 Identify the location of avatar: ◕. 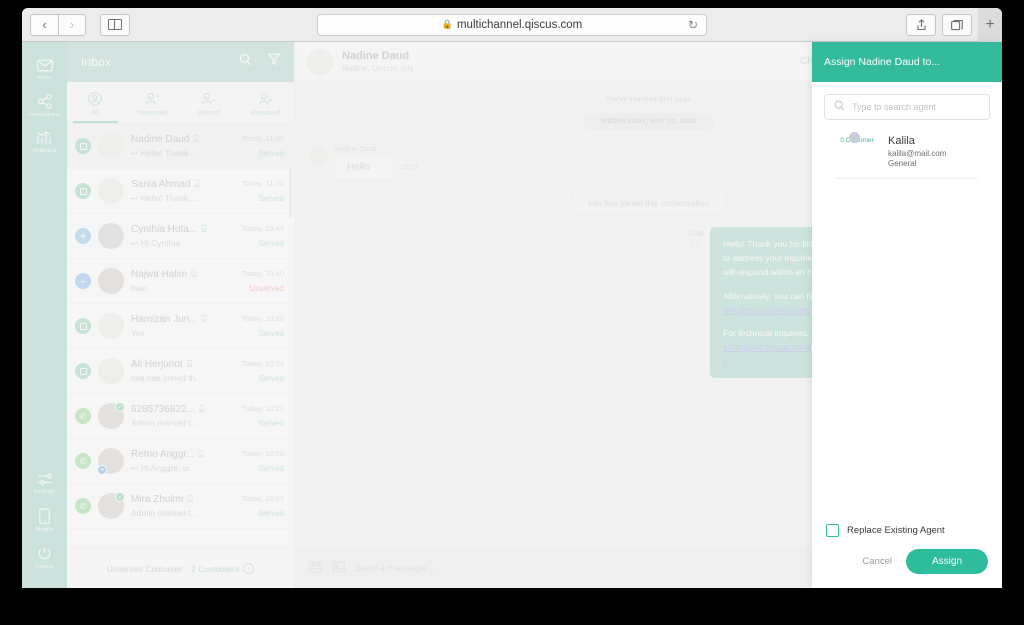
(110, 461).